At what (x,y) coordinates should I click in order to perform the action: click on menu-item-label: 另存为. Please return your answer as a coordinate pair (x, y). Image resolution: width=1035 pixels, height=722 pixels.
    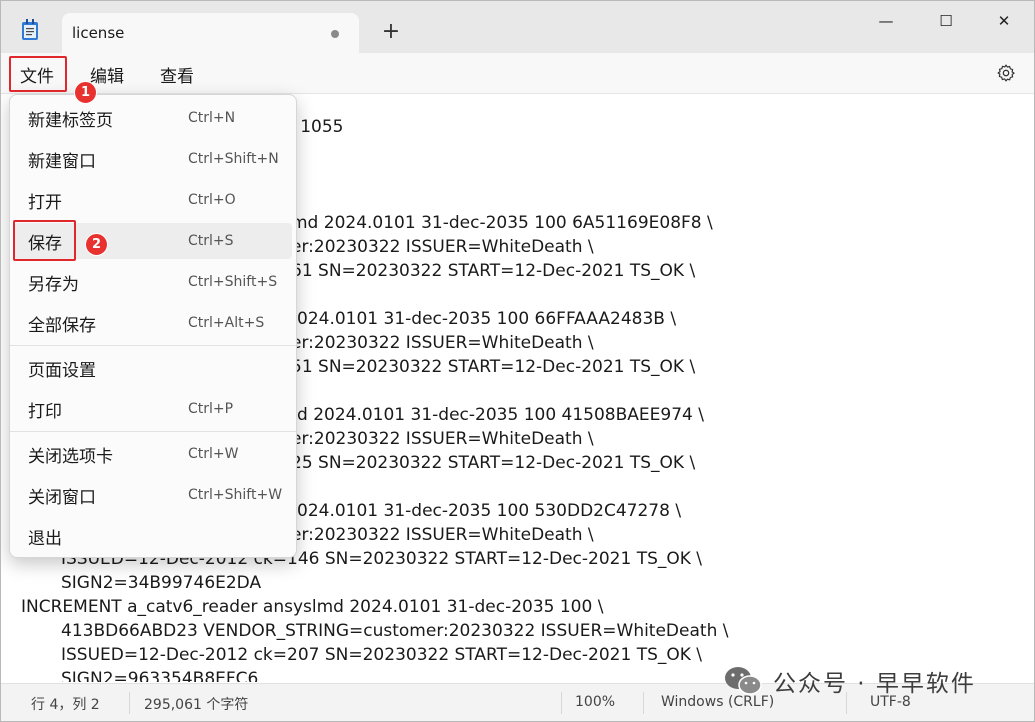
    Looking at the image, I should click on (53, 285).